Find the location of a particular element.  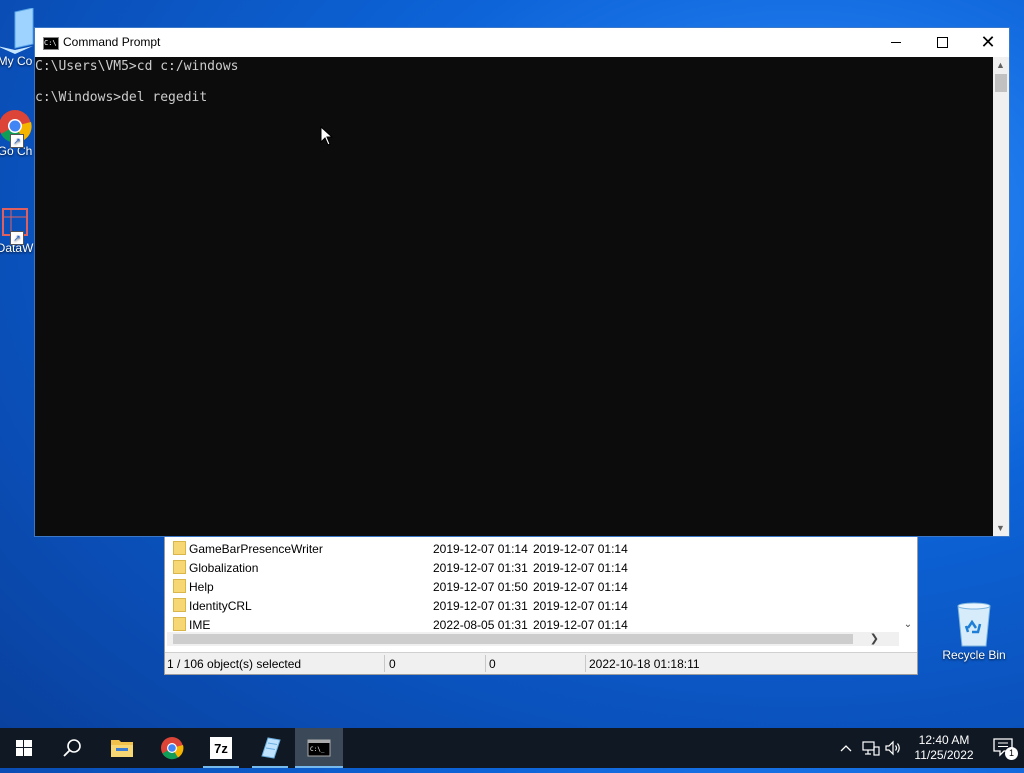

maximize-icon is located at coordinates (942, 42).